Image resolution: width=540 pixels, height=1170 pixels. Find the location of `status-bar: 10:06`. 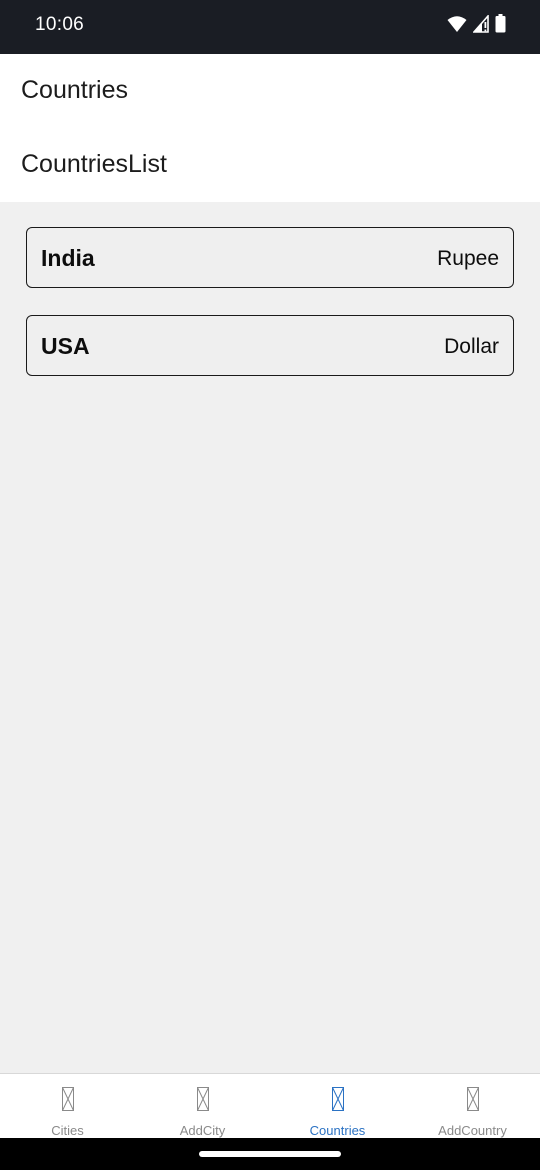

status-bar: 10:06 is located at coordinates (270, 27).